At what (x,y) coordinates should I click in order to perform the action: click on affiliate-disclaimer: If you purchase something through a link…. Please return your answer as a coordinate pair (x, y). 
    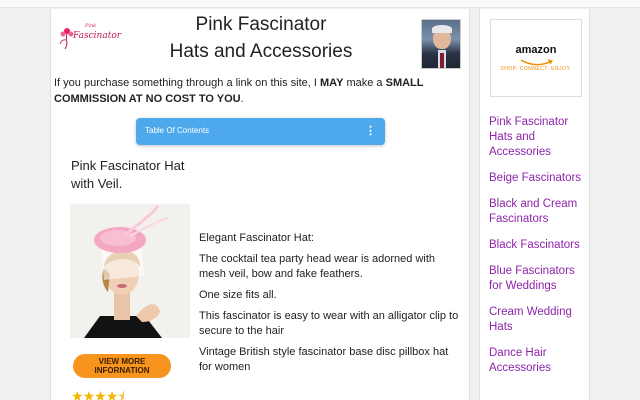
    Looking at the image, I should click on (239, 91).